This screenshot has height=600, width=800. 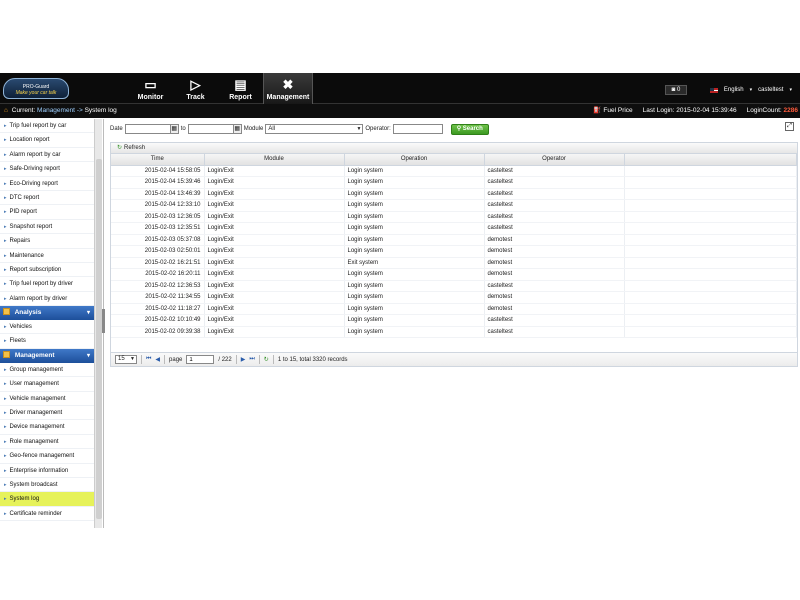 What do you see at coordinates (126, 359) in the screenshot?
I see `page-size-select: 15 ▼` at bounding box center [126, 359].